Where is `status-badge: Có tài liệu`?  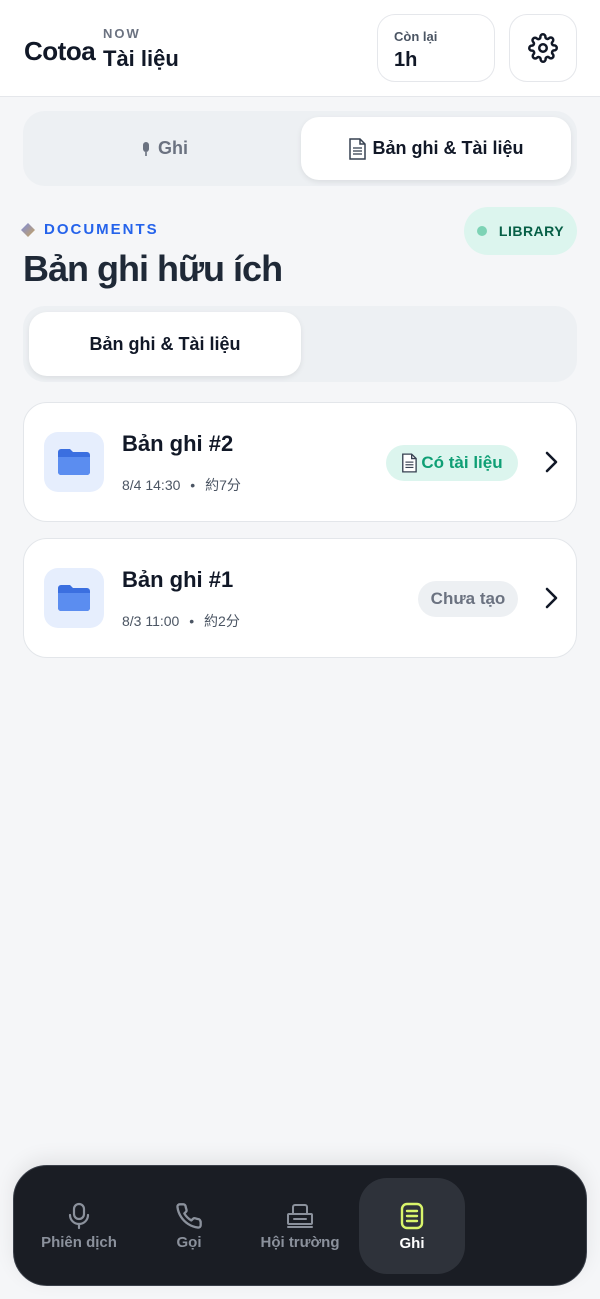 status-badge: Có tài liệu is located at coordinates (452, 463).